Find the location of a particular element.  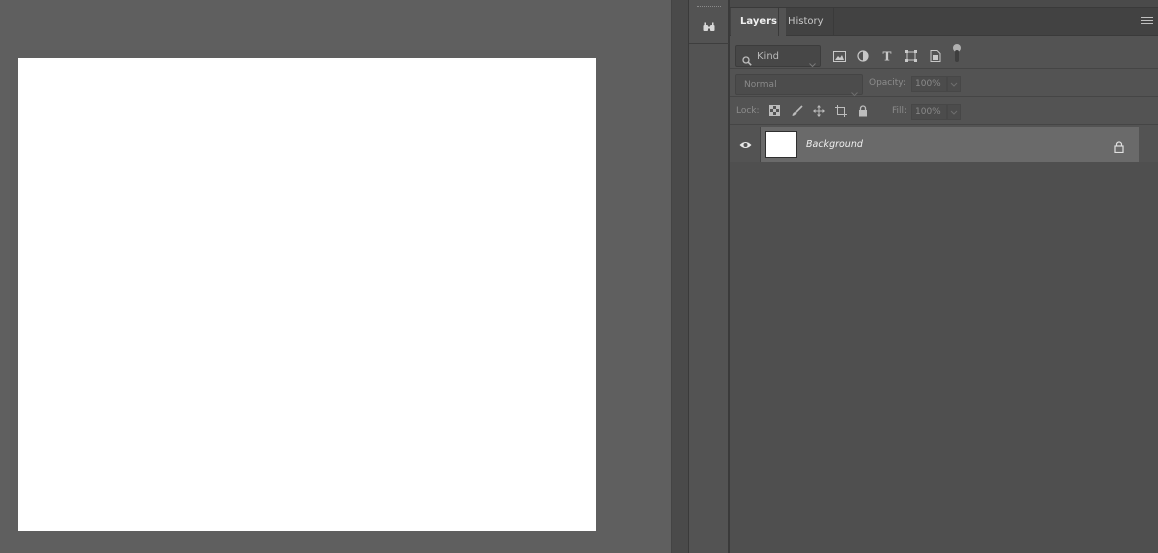

move-icon is located at coordinates (818, 110).